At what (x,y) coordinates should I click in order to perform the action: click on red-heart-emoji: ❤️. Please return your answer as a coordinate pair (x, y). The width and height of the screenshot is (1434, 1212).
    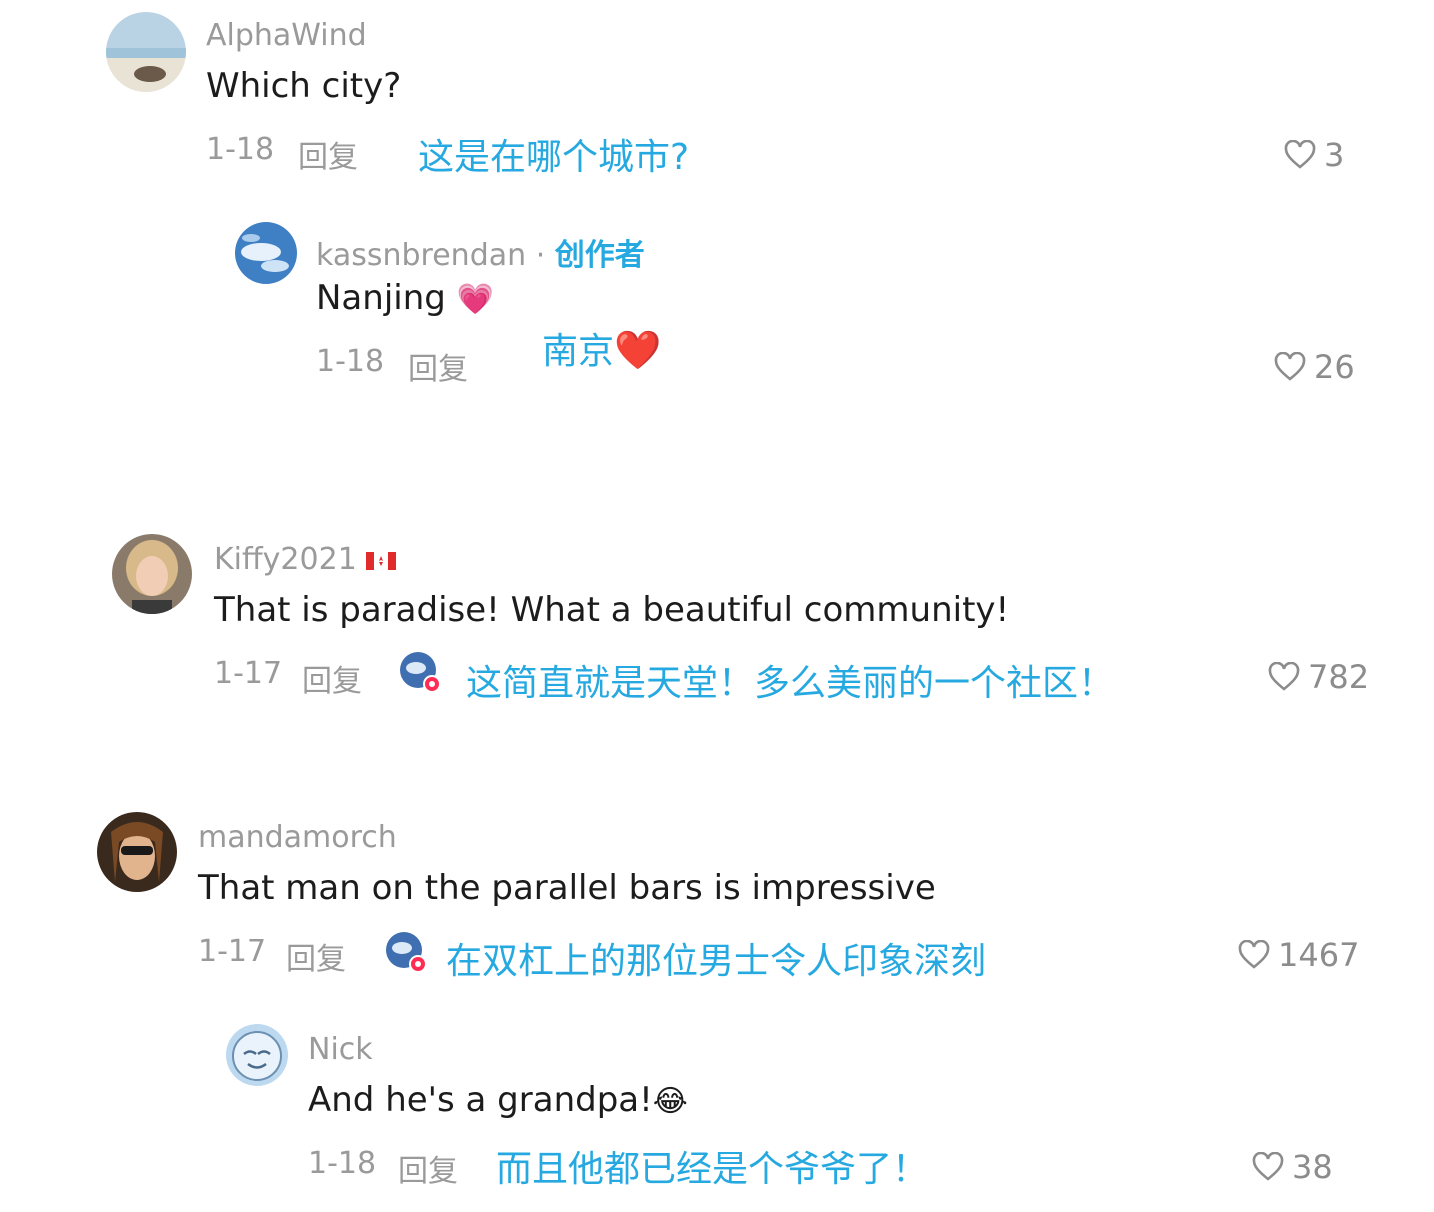
    Looking at the image, I should click on (638, 350).